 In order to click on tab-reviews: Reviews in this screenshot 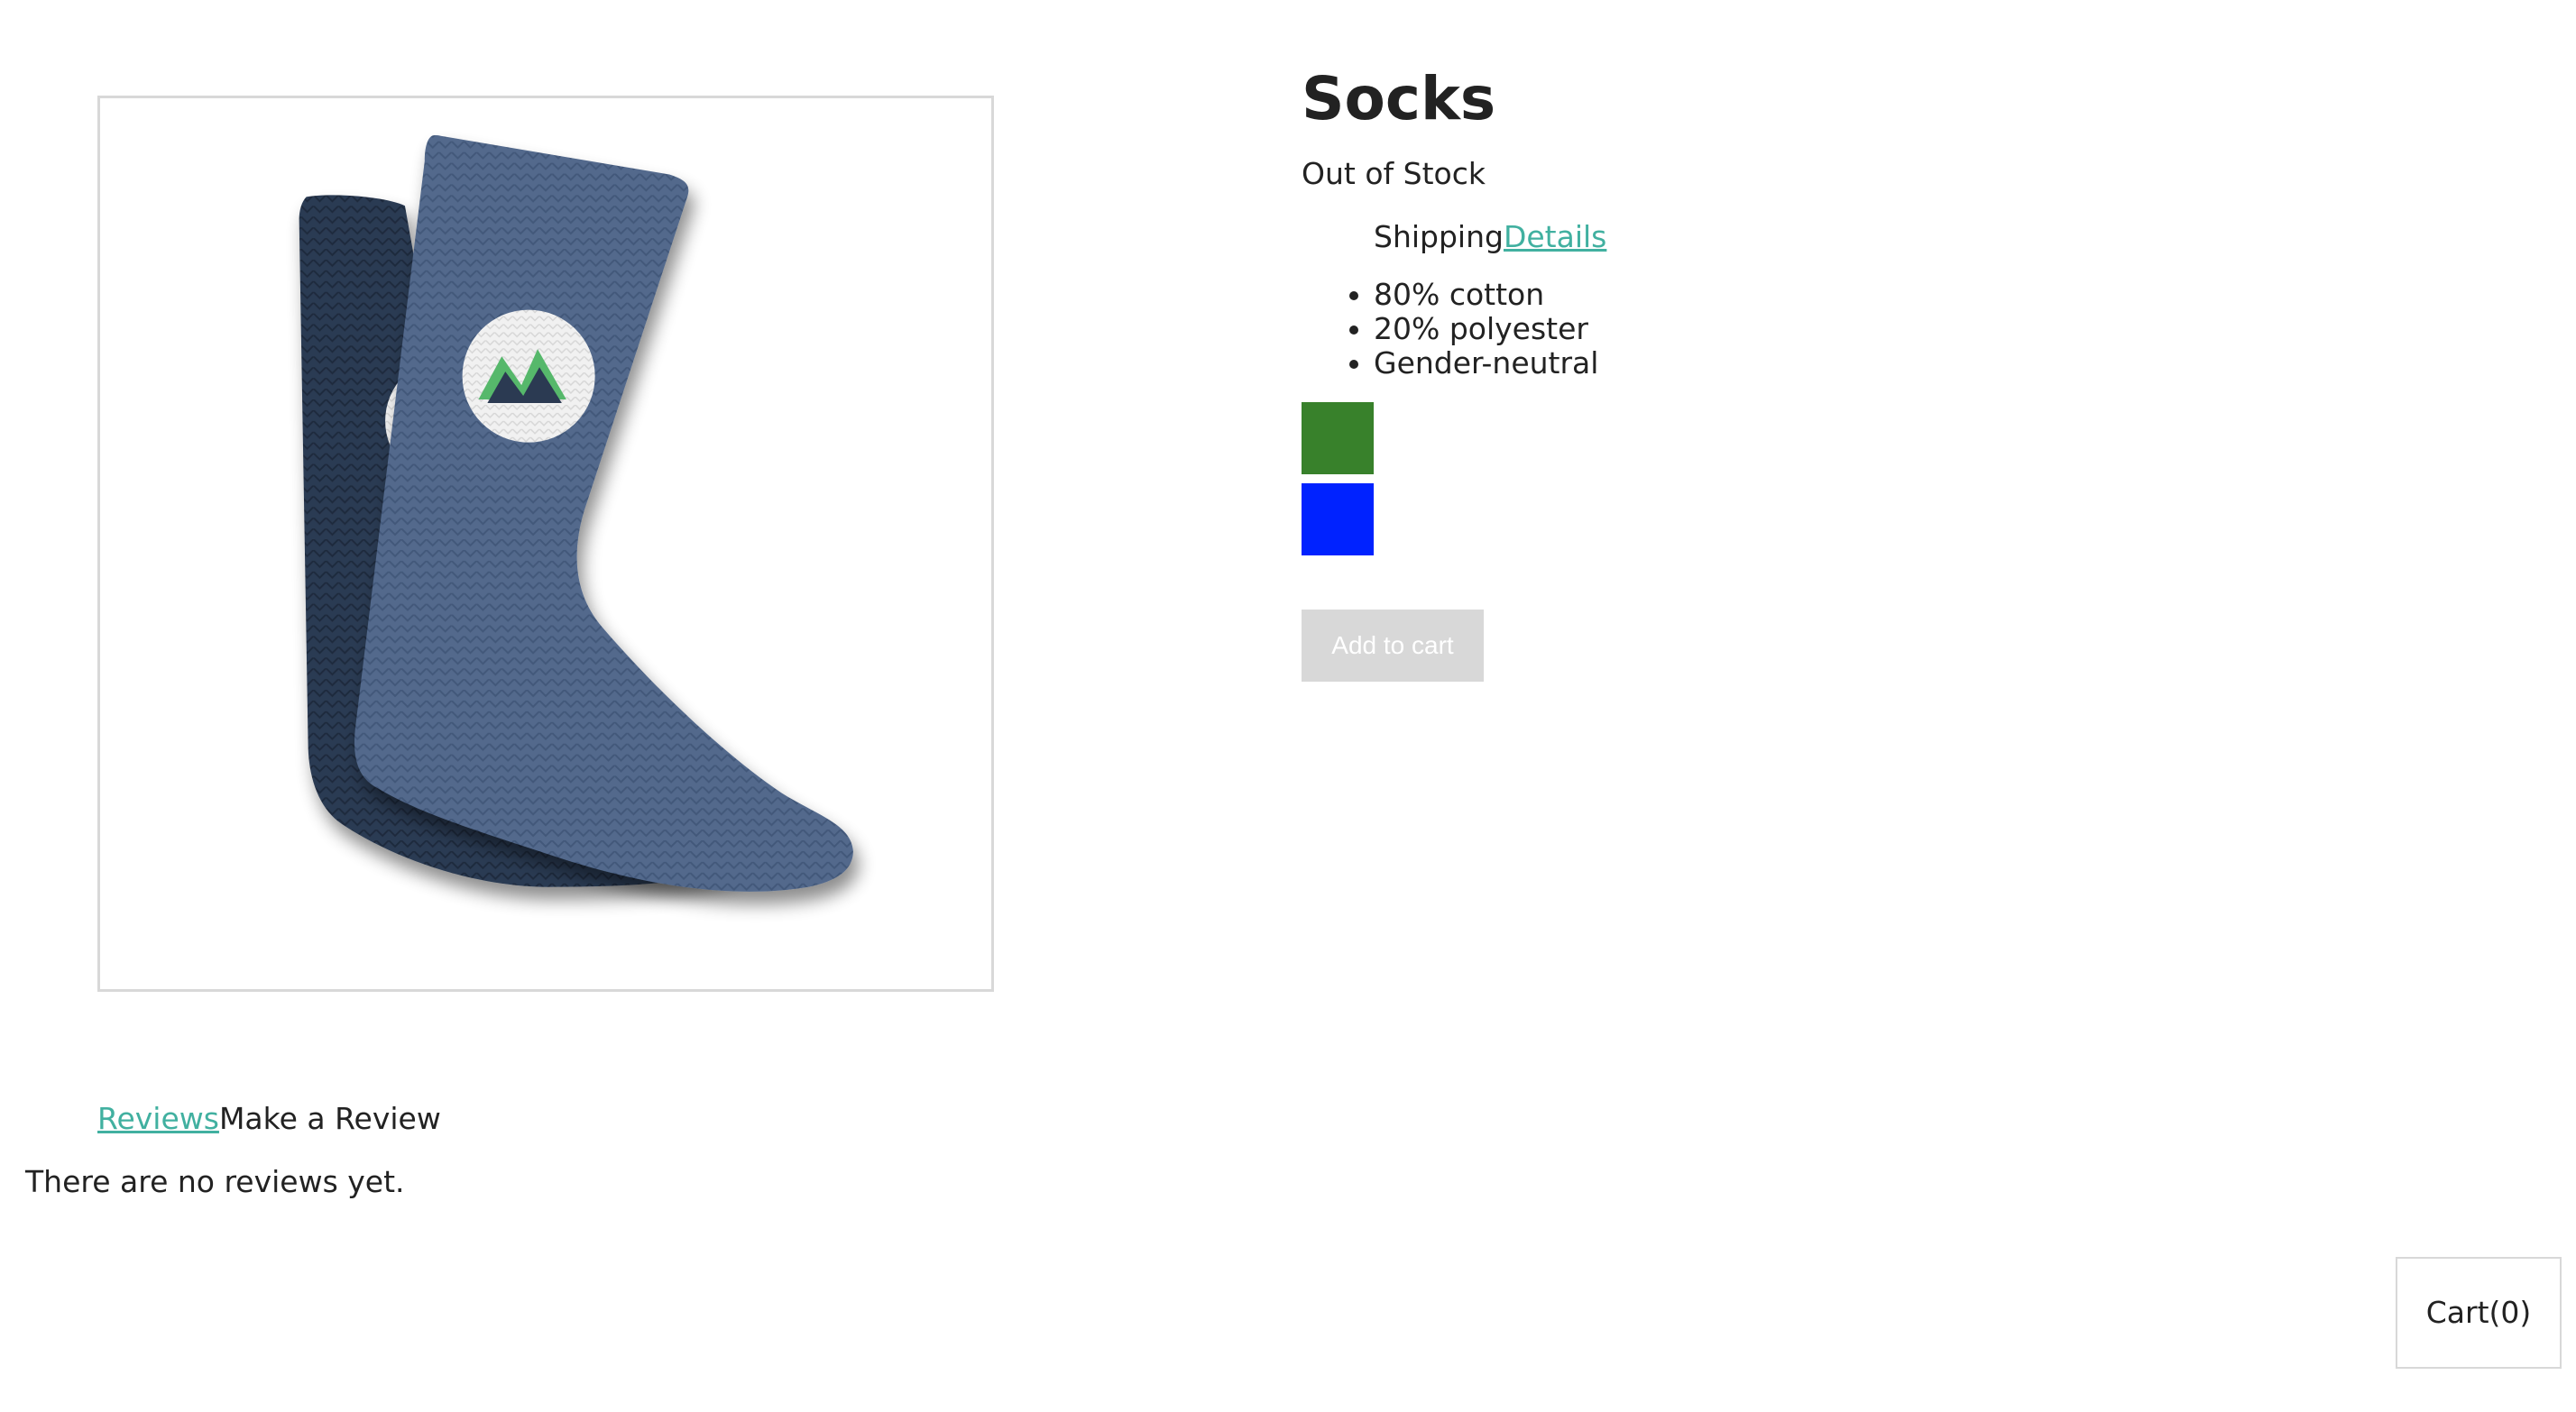, I will do `click(158, 1118)`.